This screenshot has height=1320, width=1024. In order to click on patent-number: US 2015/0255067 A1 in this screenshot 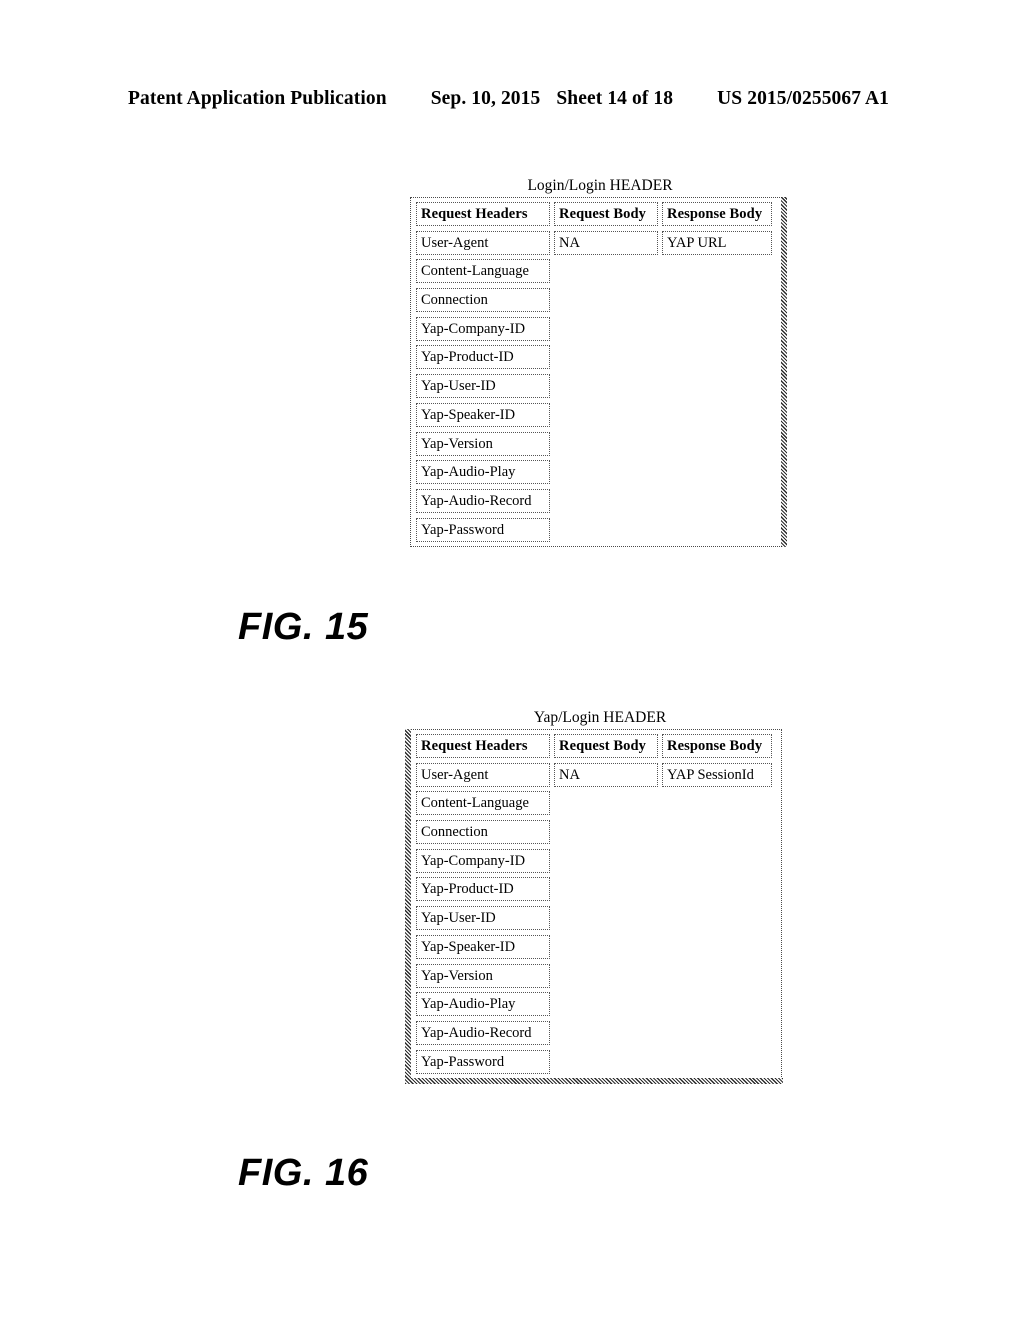, I will do `click(803, 98)`.